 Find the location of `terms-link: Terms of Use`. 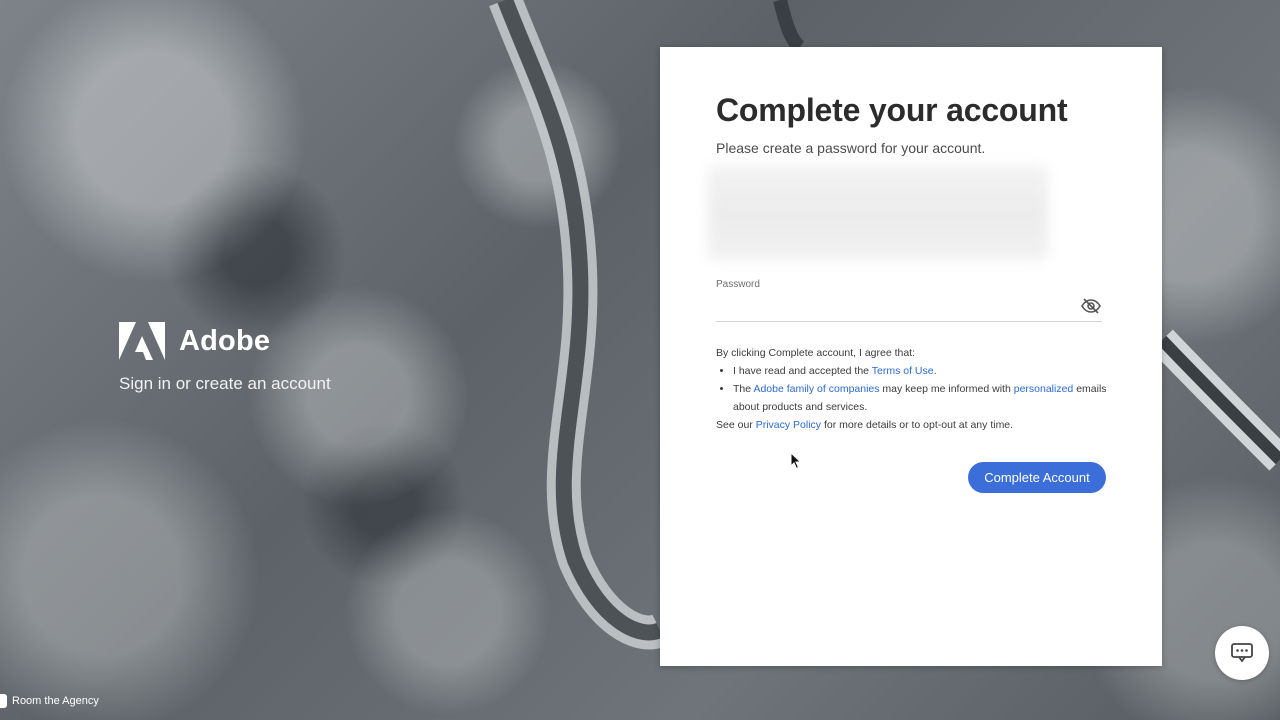

terms-link: Terms of Use is located at coordinates (903, 371).